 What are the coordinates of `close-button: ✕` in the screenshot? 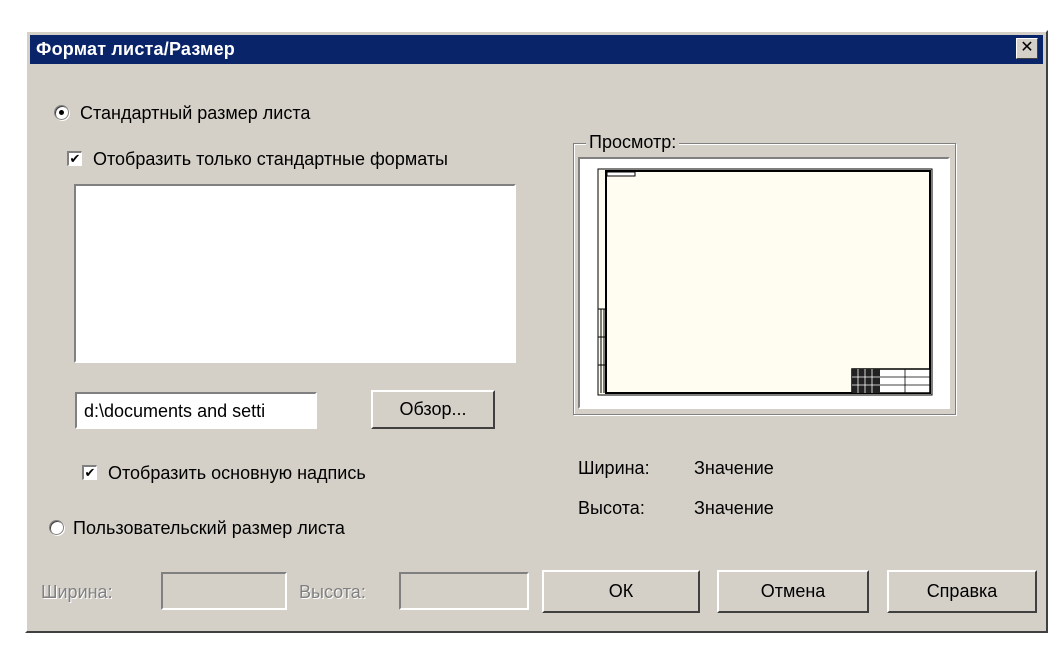 It's located at (1027, 48).